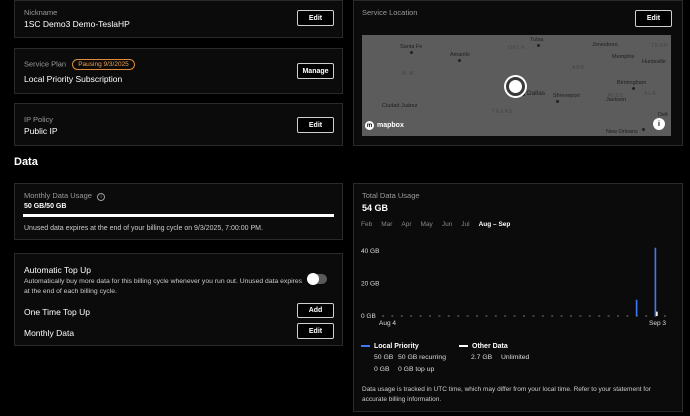  Describe the element at coordinates (178, 124) in the screenshot. I see `ip-policy-card: IP Policy Public IP` at that location.